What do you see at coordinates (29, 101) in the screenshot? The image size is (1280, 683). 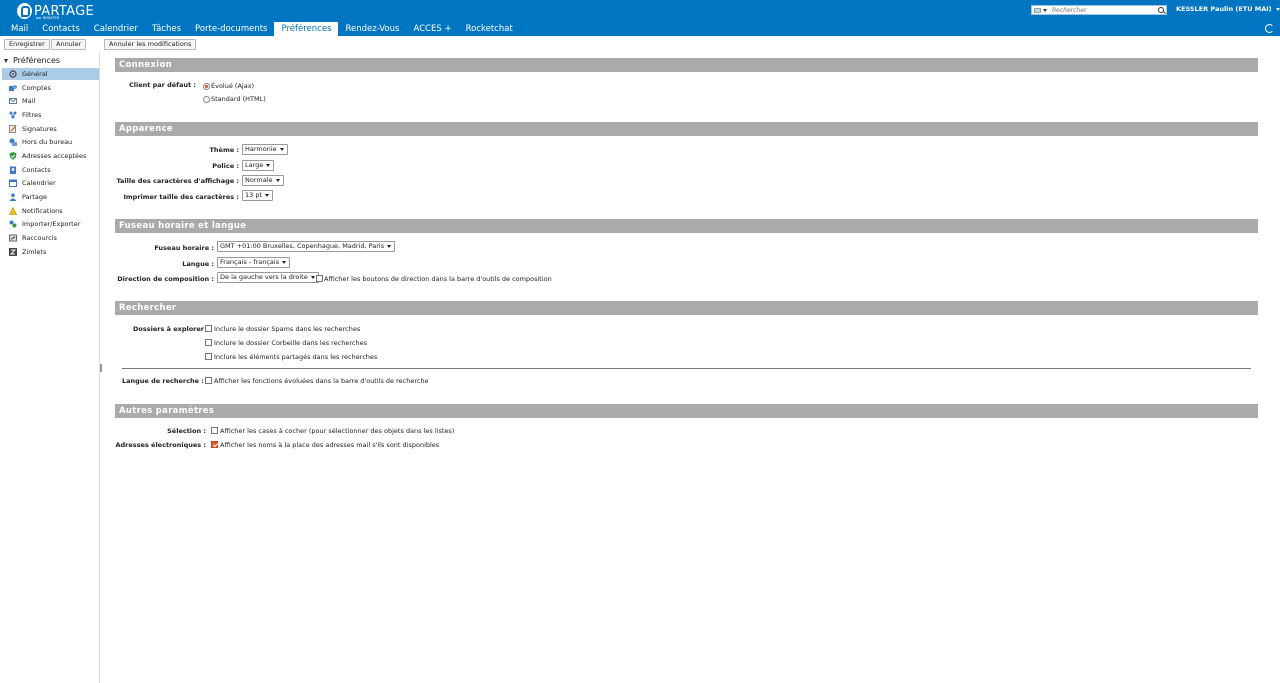 I see `sidebar-item-label: Mail` at bounding box center [29, 101].